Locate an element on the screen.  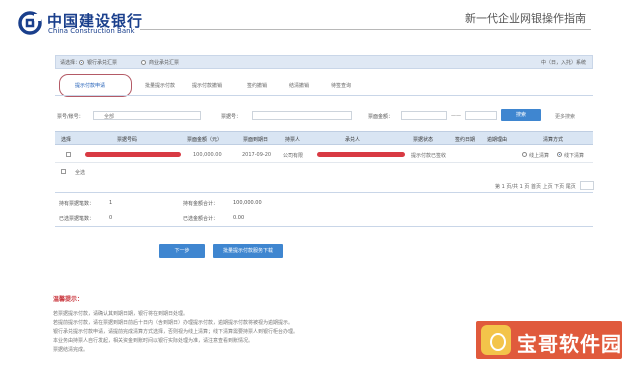
amount-label: 票面金额： is located at coordinates (381, 117).